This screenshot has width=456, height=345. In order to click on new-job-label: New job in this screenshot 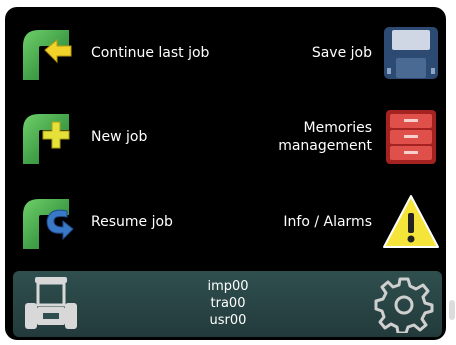, I will do `click(119, 137)`.